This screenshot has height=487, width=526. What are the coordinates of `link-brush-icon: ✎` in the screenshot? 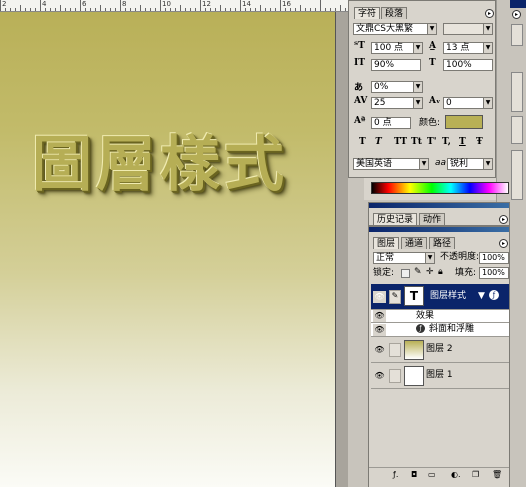 It's located at (395, 297).